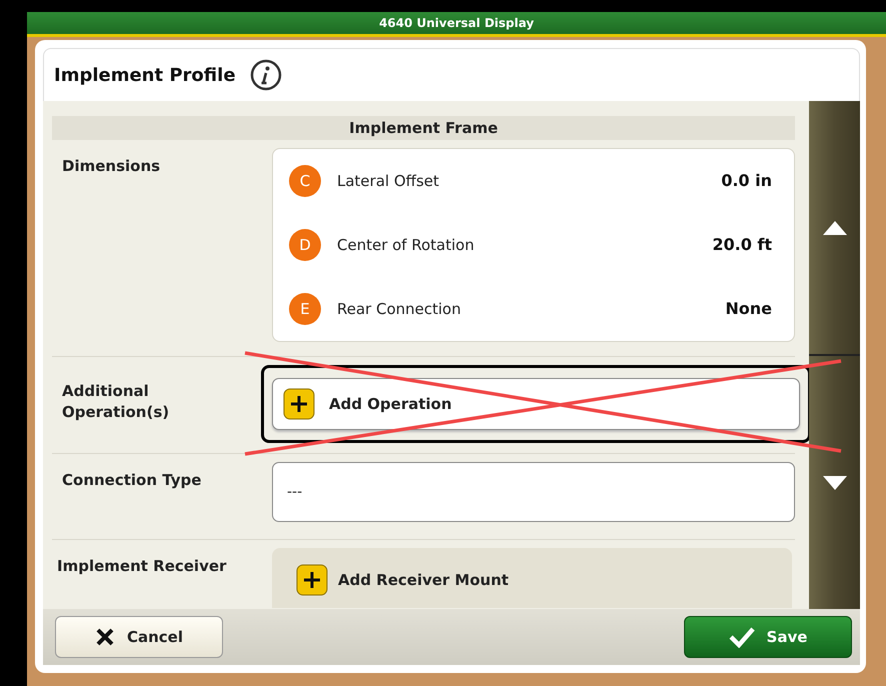 The height and width of the screenshot is (686, 886). What do you see at coordinates (768, 637) in the screenshot?
I see `save-button: Save` at bounding box center [768, 637].